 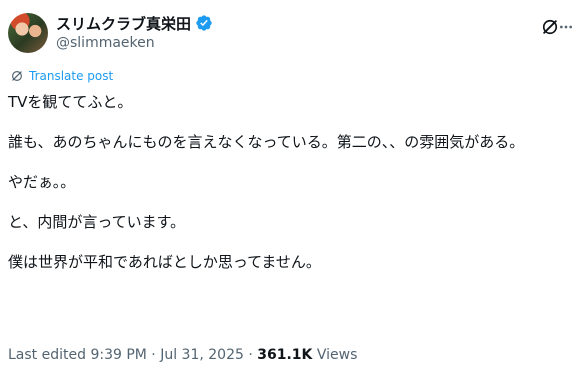 I want to click on translate-post-link: Translate post, so click(x=61, y=76).